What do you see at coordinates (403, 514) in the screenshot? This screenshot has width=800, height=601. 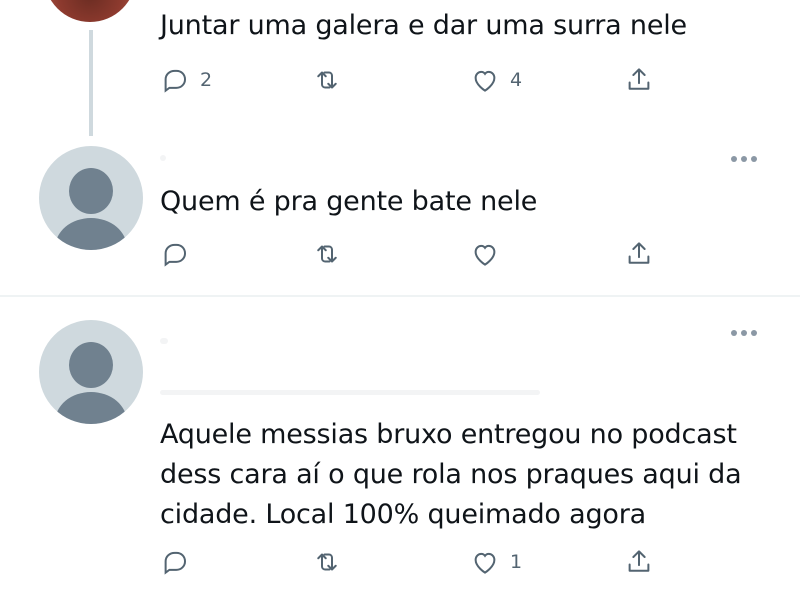 I see `tweet-3-text-line-3: cidade. Local 100% queimado agora` at bounding box center [403, 514].